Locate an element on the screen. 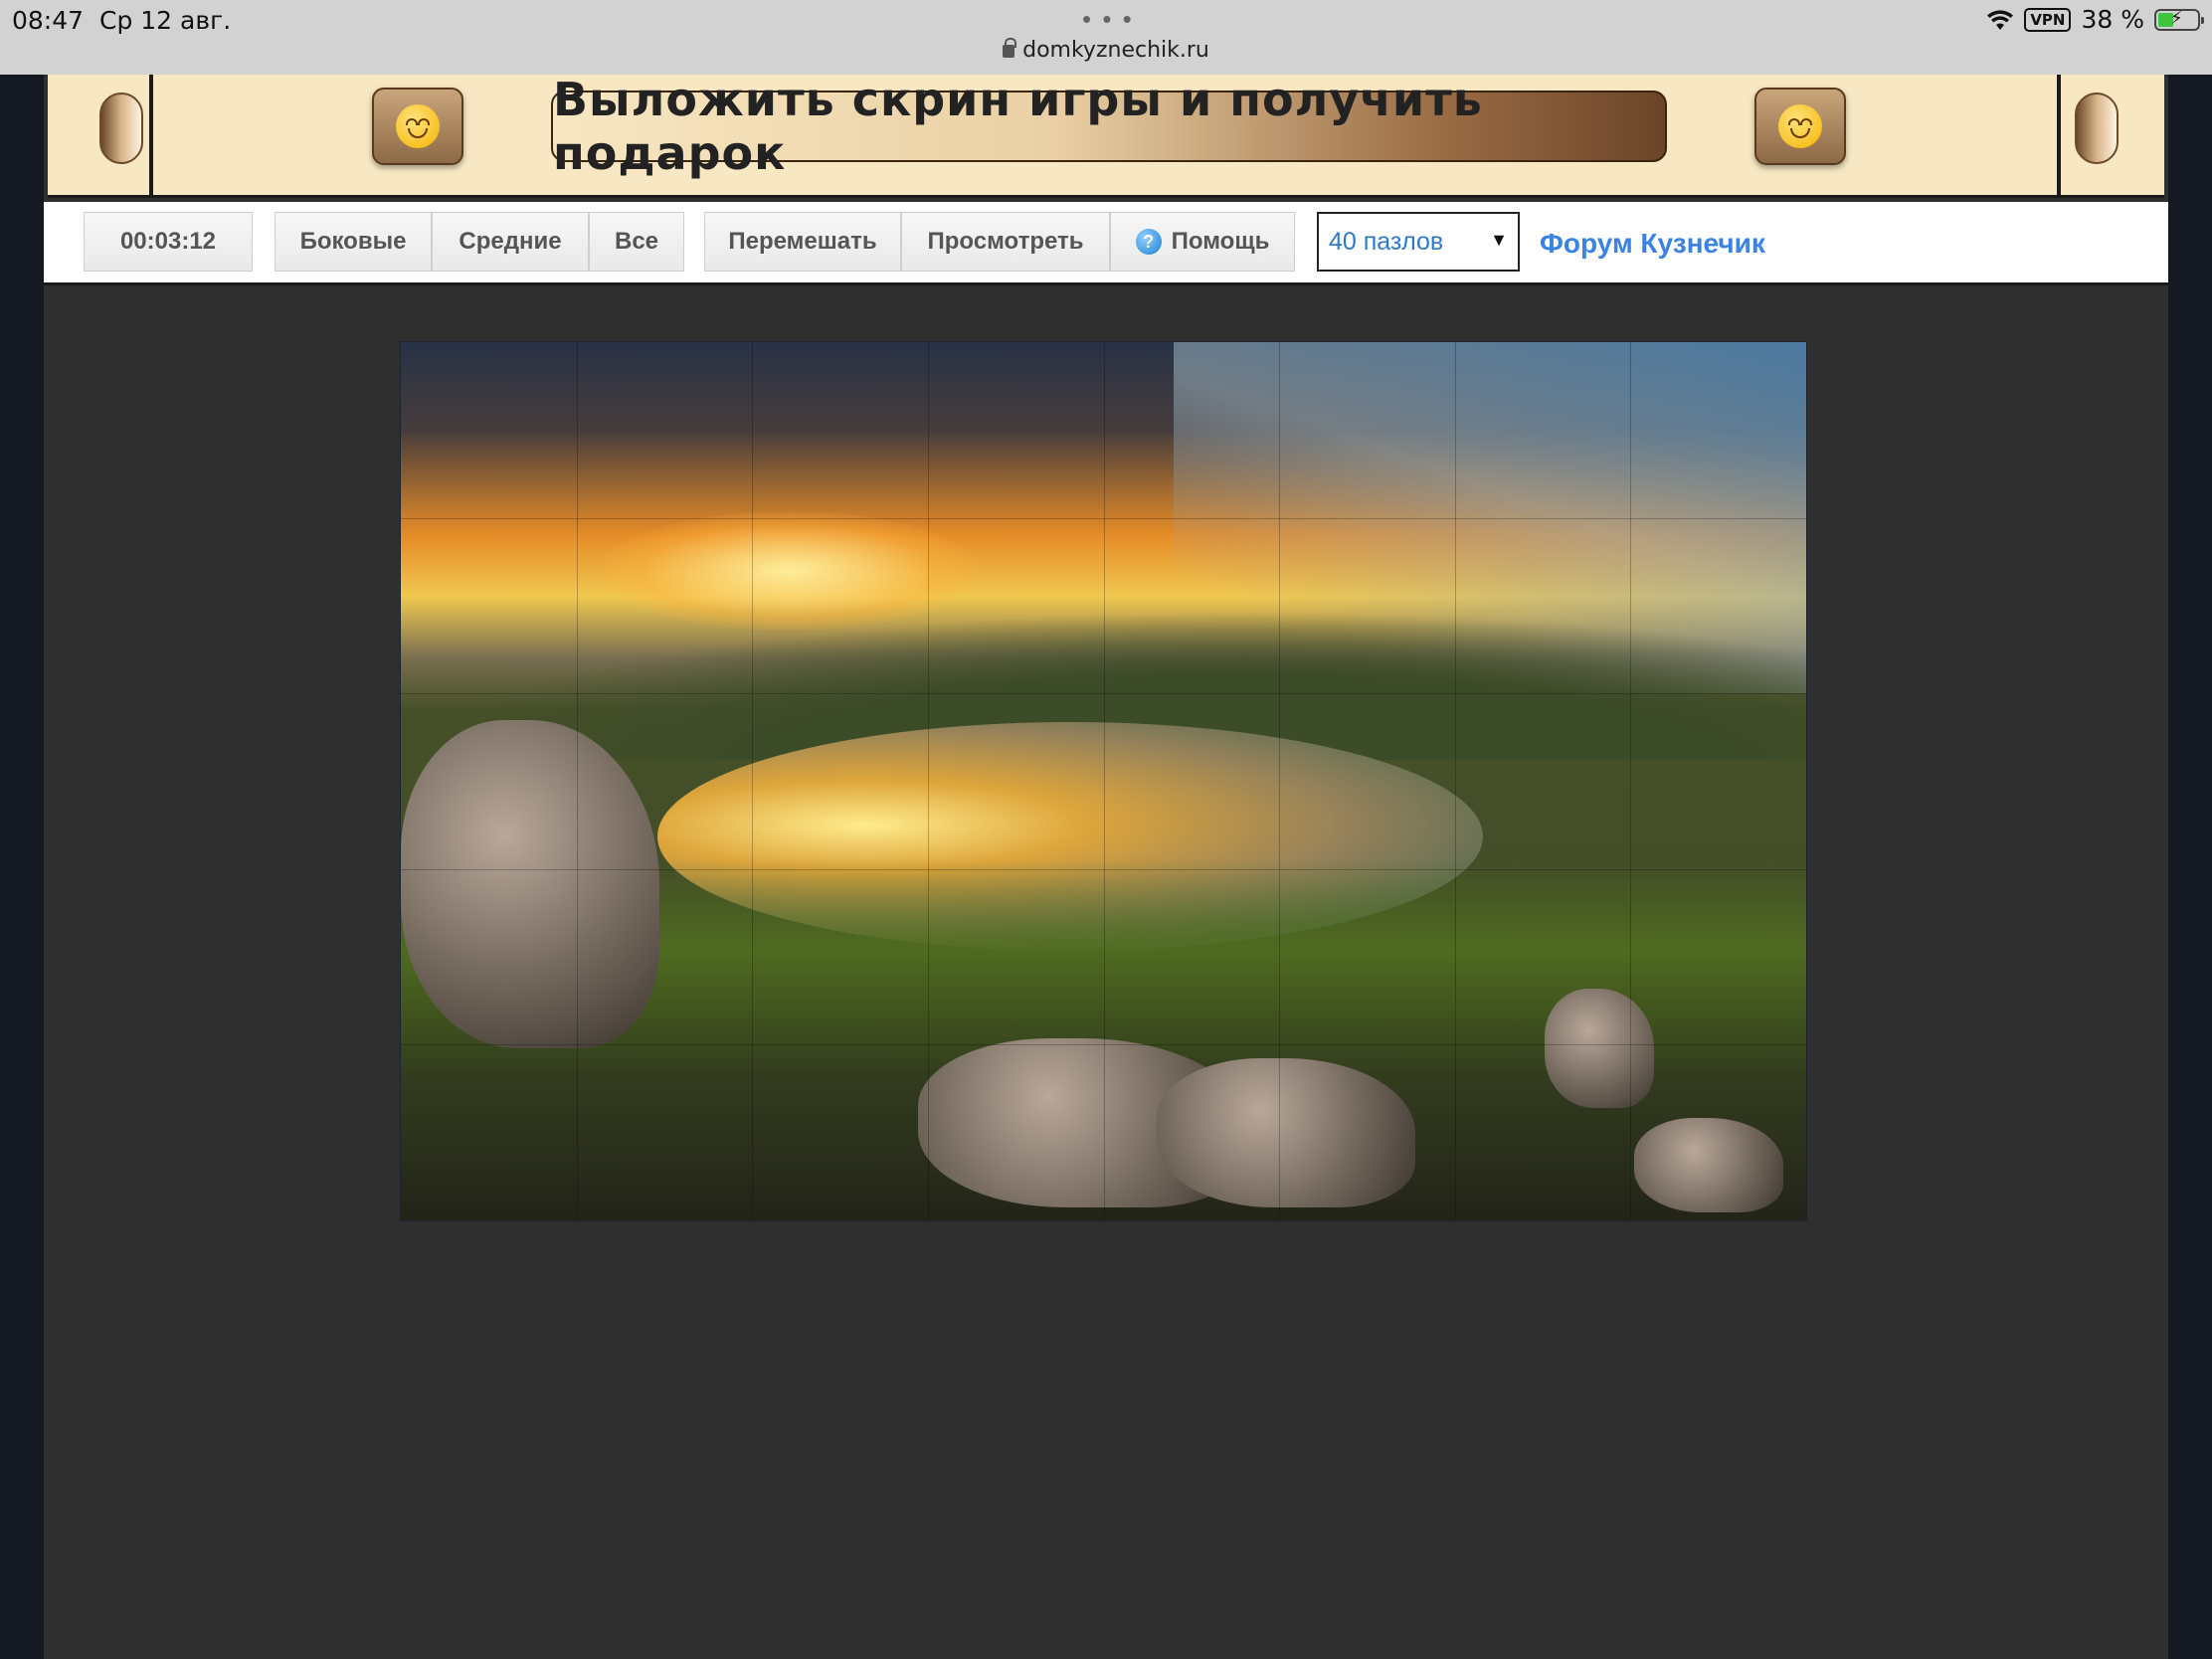  multitasking-dots-icon: • • • is located at coordinates (1108, 19).